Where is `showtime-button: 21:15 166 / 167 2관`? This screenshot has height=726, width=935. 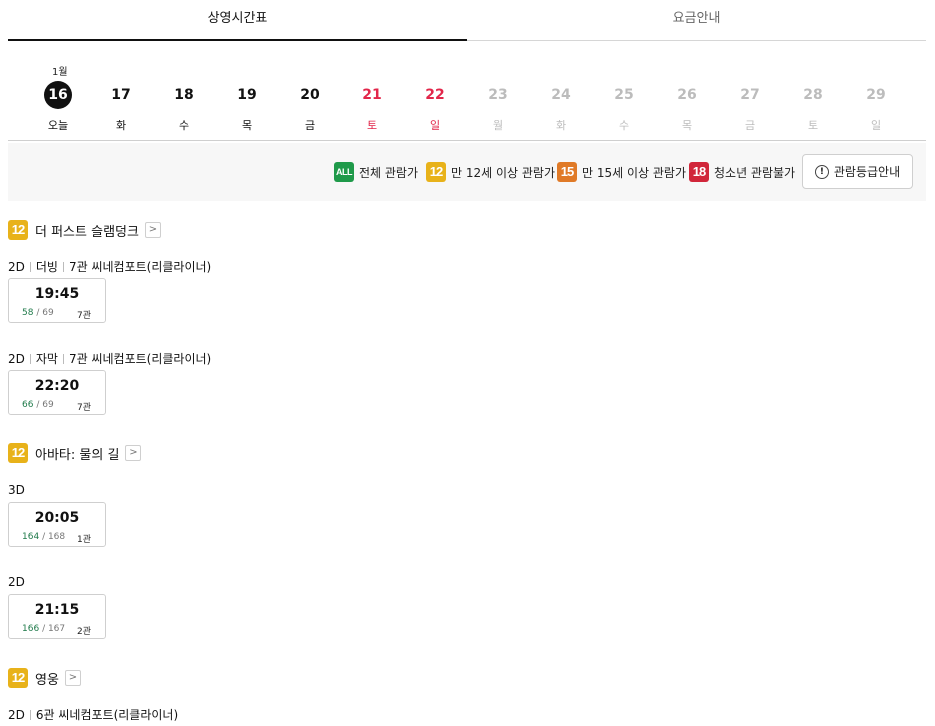 showtime-button: 21:15 166 / 167 2관 is located at coordinates (57, 616).